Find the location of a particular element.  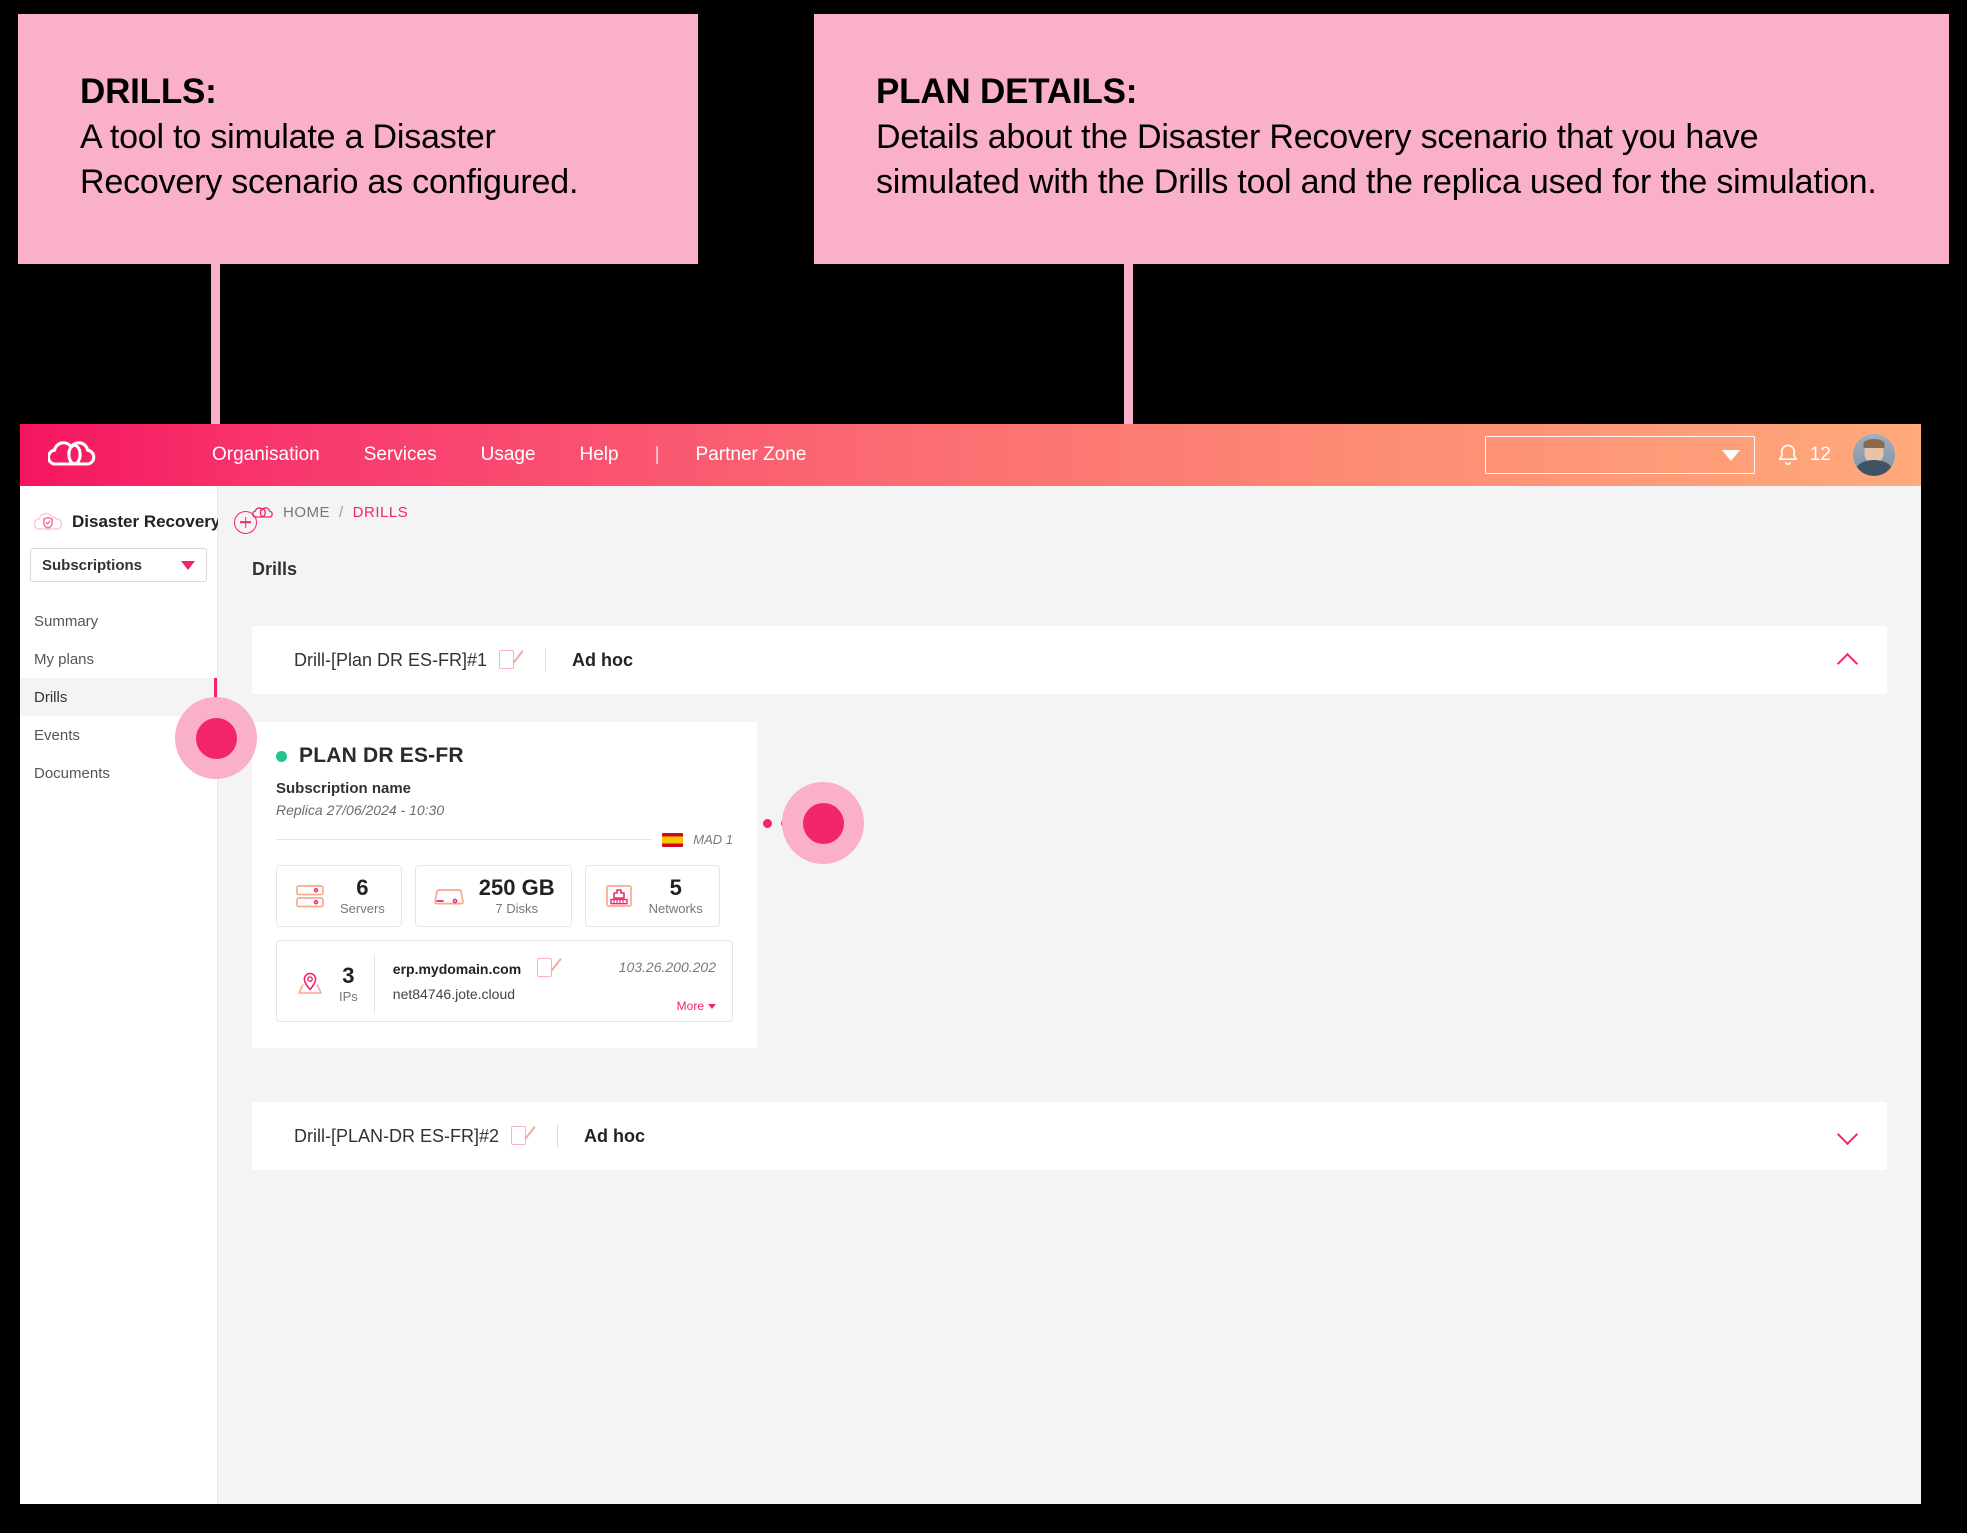

sidebar-item-label: My plans is located at coordinates (64, 659).